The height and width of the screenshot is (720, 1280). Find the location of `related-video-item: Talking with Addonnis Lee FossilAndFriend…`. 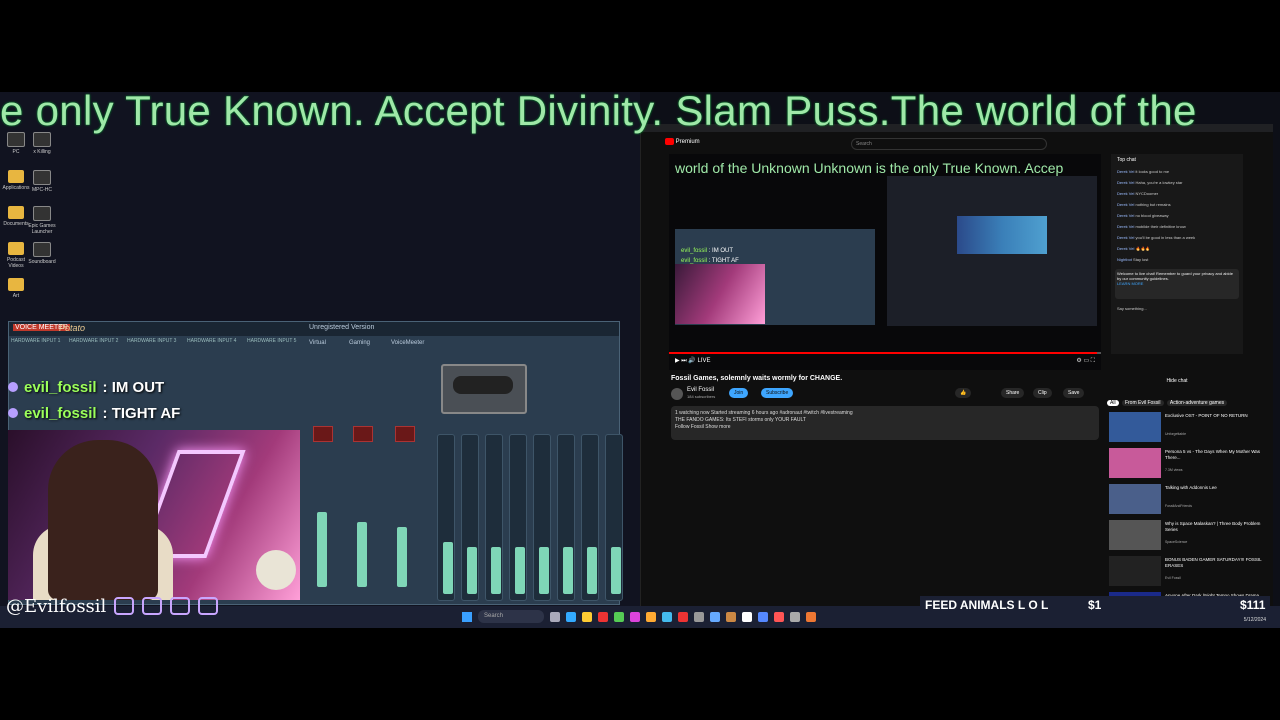

related-video-item: Talking with Addonnis Lee FossilAndFriend… is located at coordinates (1187, 501).